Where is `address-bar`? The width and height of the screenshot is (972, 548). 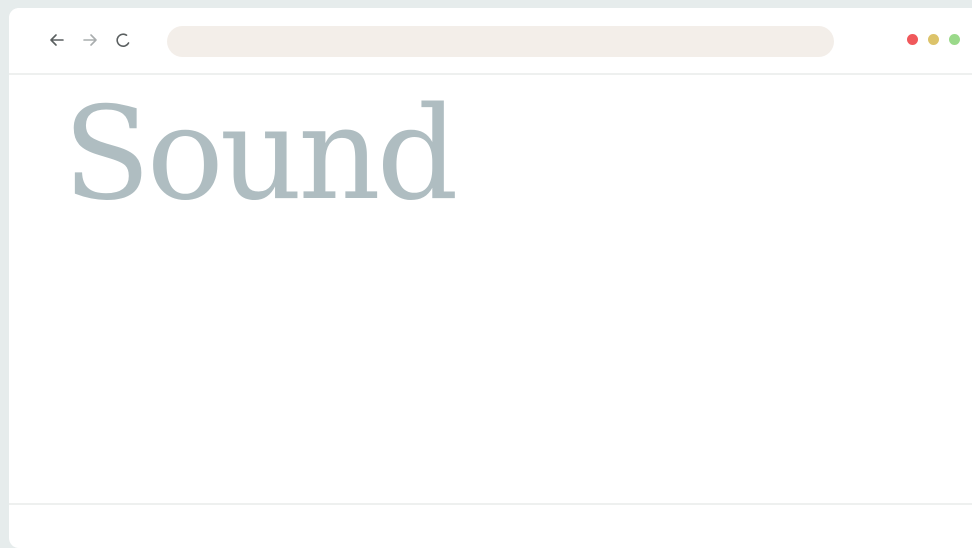 address-bar is located at coordinates (500, 41).